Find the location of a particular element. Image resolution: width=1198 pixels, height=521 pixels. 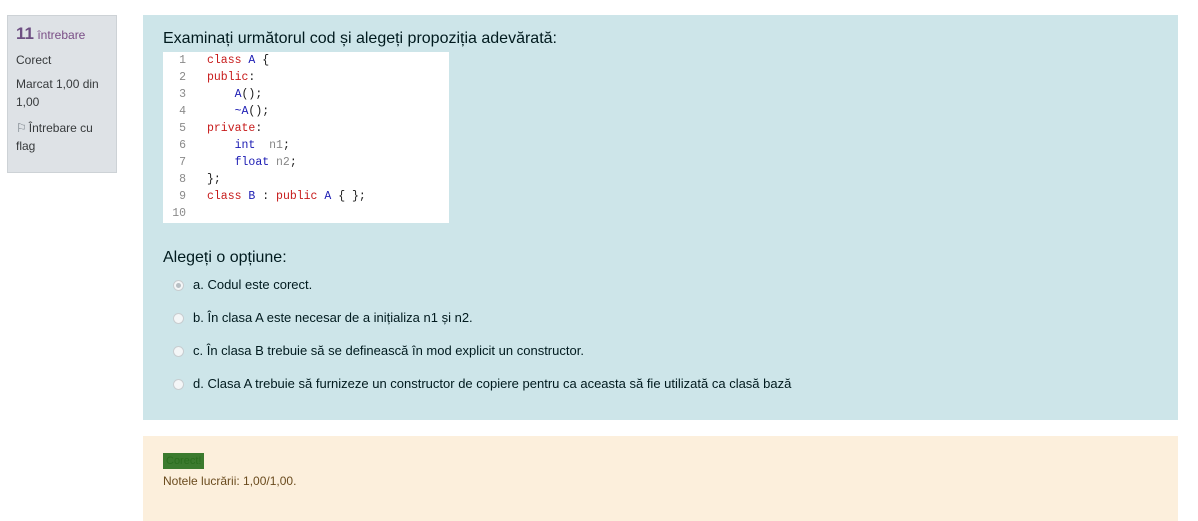

question-number-label: întrebare is located at coordinates (61, 35).